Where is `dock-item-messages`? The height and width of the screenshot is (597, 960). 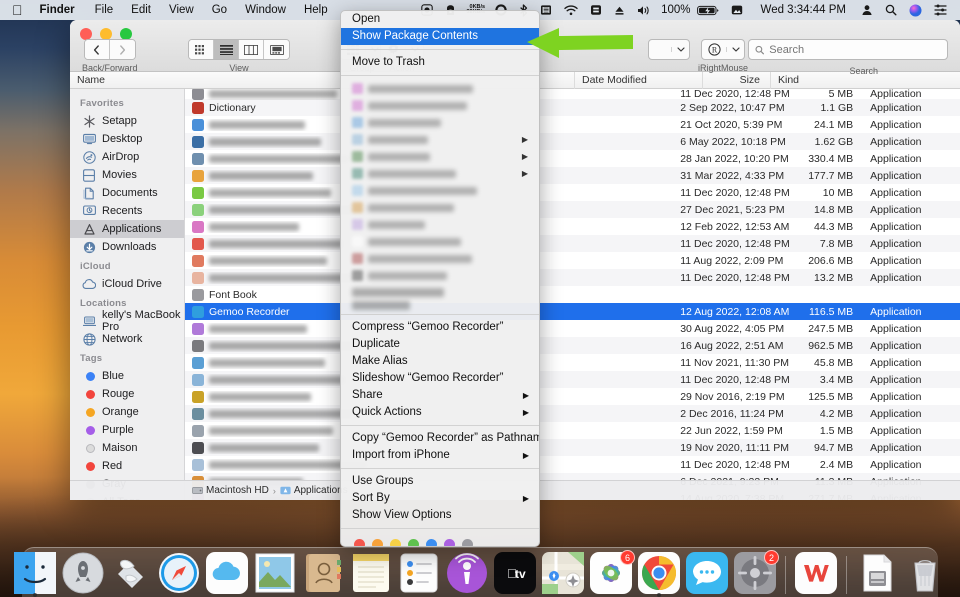 dock-item-messages is located at coordinates (707, 573).